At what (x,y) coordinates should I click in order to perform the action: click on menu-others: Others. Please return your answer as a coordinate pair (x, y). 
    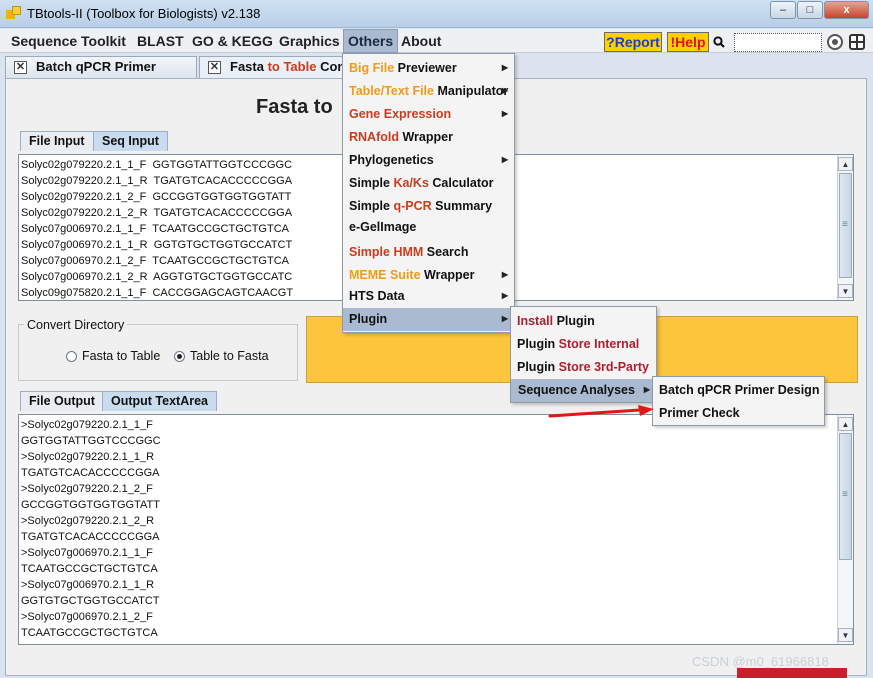
    Looking at the image, I should click on (371, 41).